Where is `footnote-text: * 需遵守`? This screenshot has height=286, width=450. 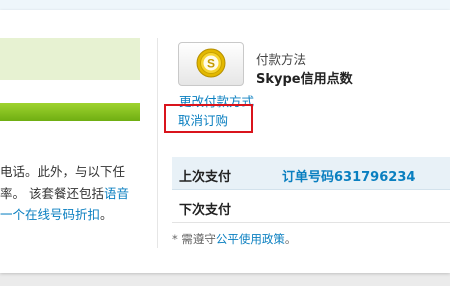
footnote-text: * 需遵守 is located at coordinates (194, 239).